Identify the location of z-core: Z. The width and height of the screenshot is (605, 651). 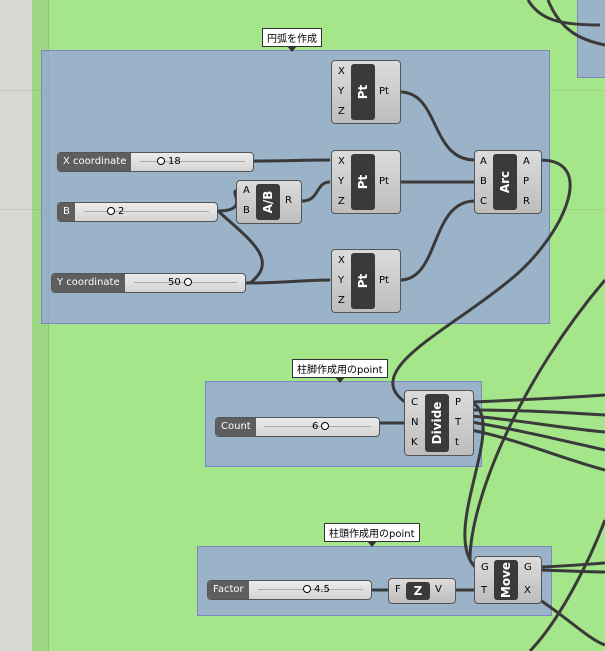
(418, 591).